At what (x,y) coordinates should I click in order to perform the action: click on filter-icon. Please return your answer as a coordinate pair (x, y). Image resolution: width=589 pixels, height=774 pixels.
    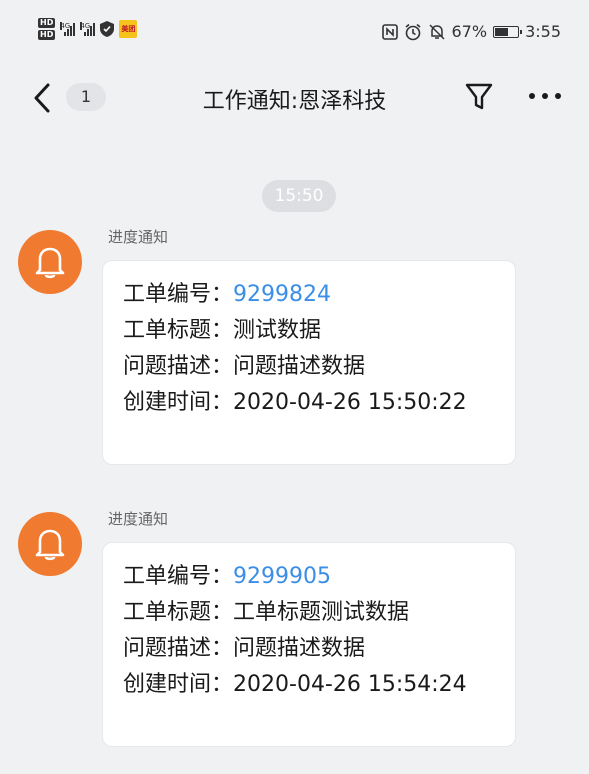
    Looking at the image, I should click on (479, 96).